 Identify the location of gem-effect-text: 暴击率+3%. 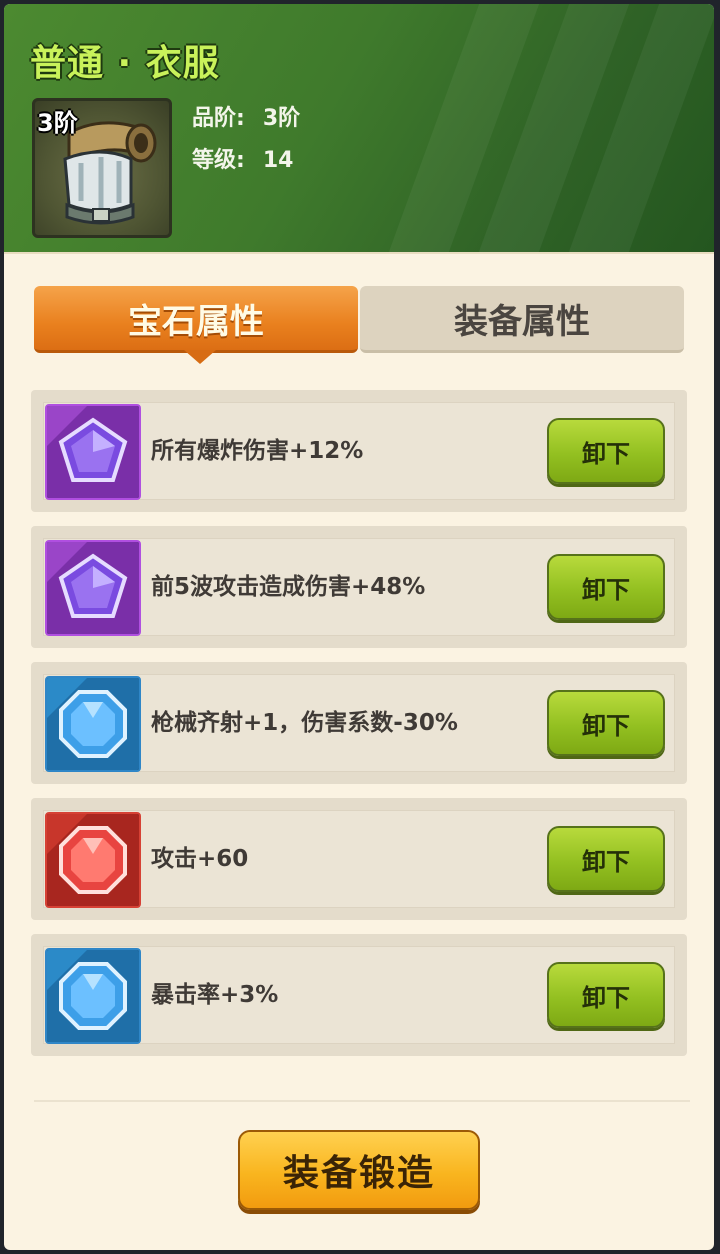
(215, 995).